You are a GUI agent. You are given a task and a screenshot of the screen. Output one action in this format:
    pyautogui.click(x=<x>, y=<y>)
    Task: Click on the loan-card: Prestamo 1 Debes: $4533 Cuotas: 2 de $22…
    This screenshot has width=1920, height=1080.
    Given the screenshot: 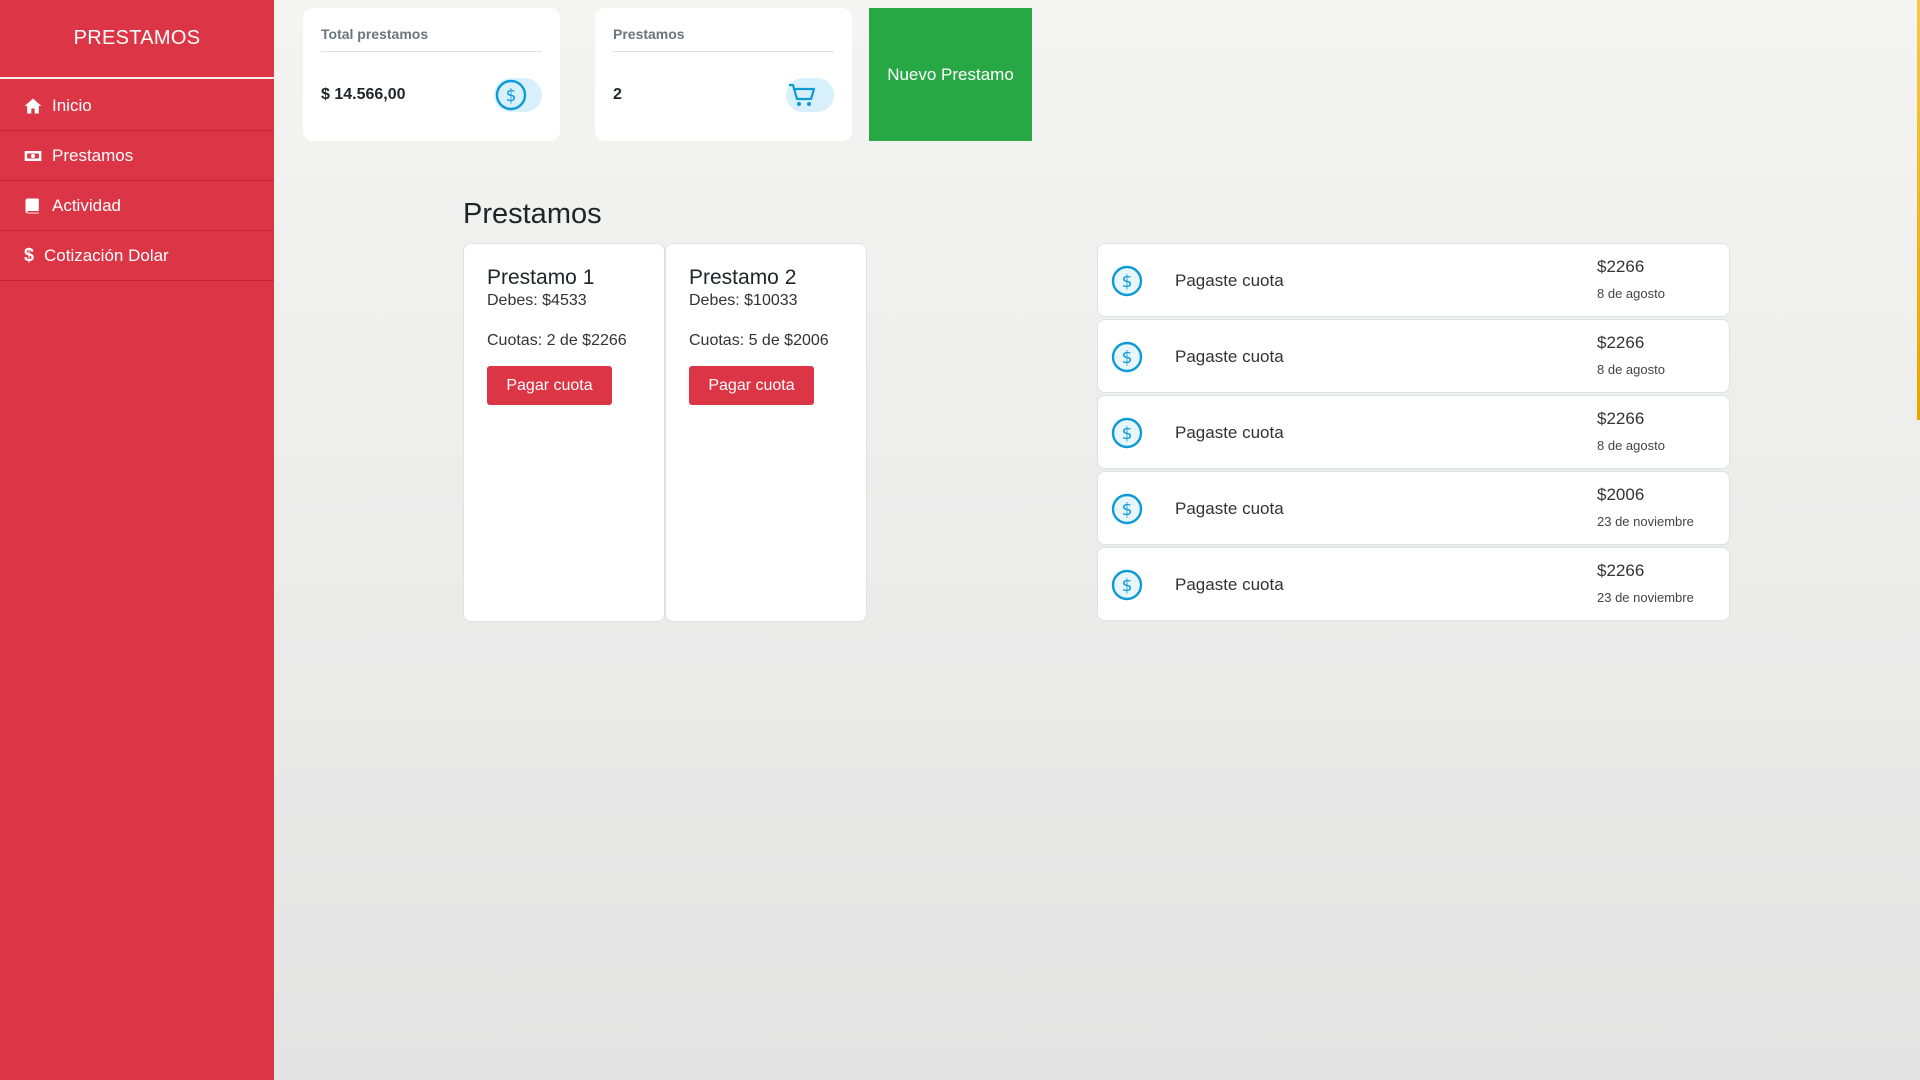 What is the action you would take?
    pyautogui.click(x=564, y=432)
    